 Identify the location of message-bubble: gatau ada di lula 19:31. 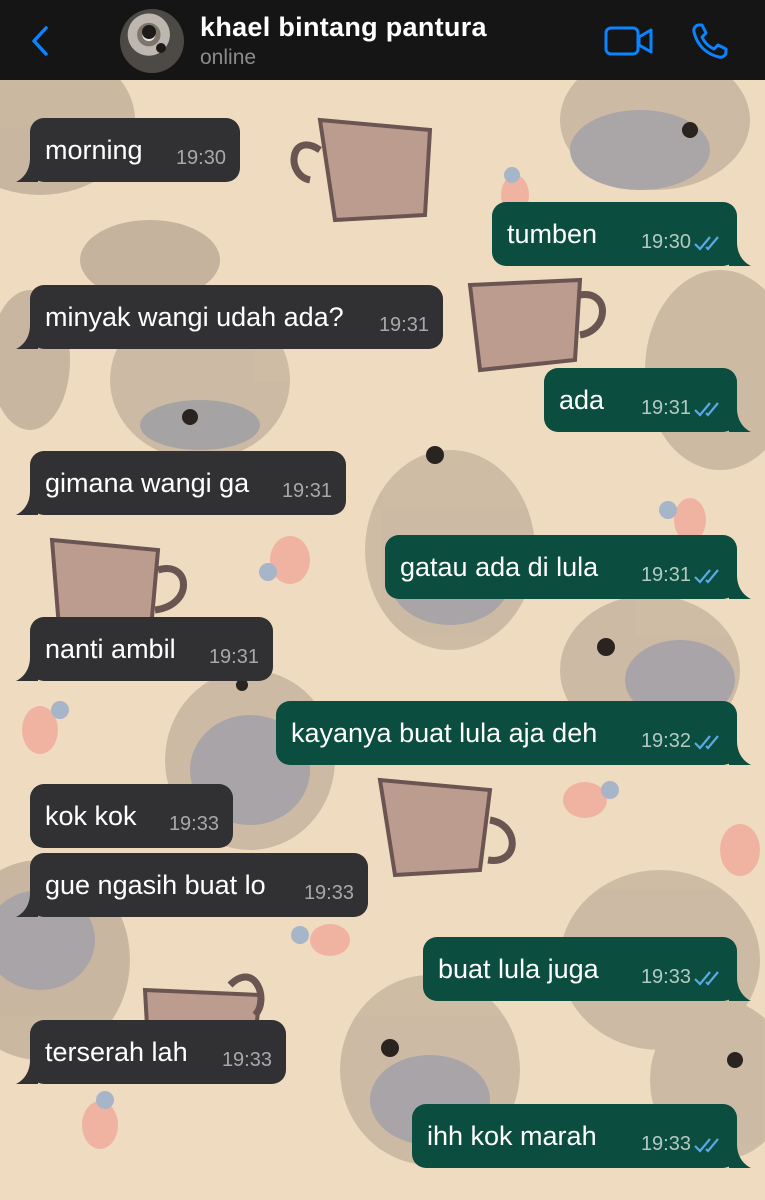
(568, 567).